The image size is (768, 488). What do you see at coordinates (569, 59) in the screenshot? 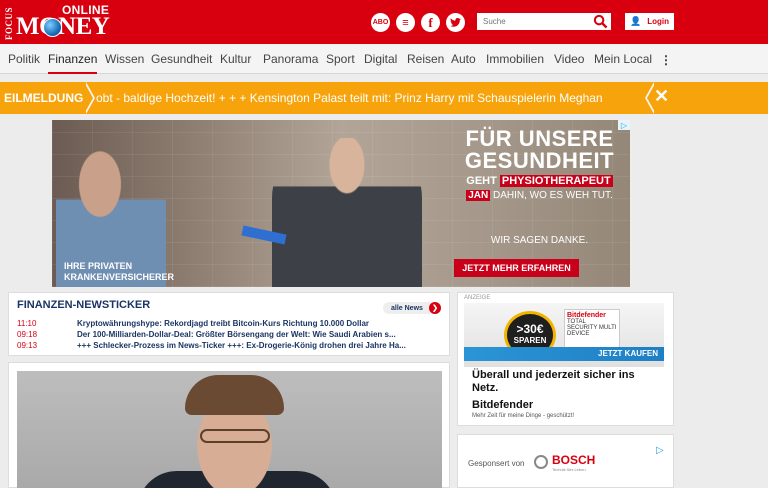
I see `nav-item-video: Video` at bounding box center [569, 59].